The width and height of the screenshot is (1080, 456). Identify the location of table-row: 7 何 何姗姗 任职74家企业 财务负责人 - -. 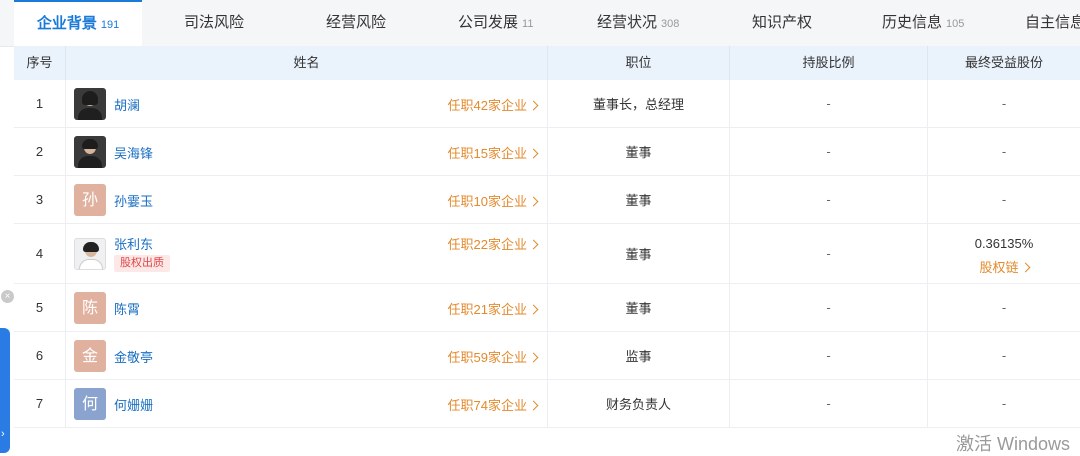
(547, 404).